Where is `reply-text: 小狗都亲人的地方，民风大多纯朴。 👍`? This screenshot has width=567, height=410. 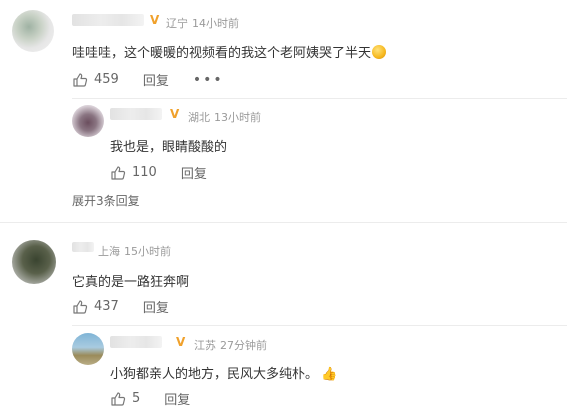
reply-text: 小狗都亲人的地方，民风大多纯朴。 👍 is located at coordinates (223, 372).